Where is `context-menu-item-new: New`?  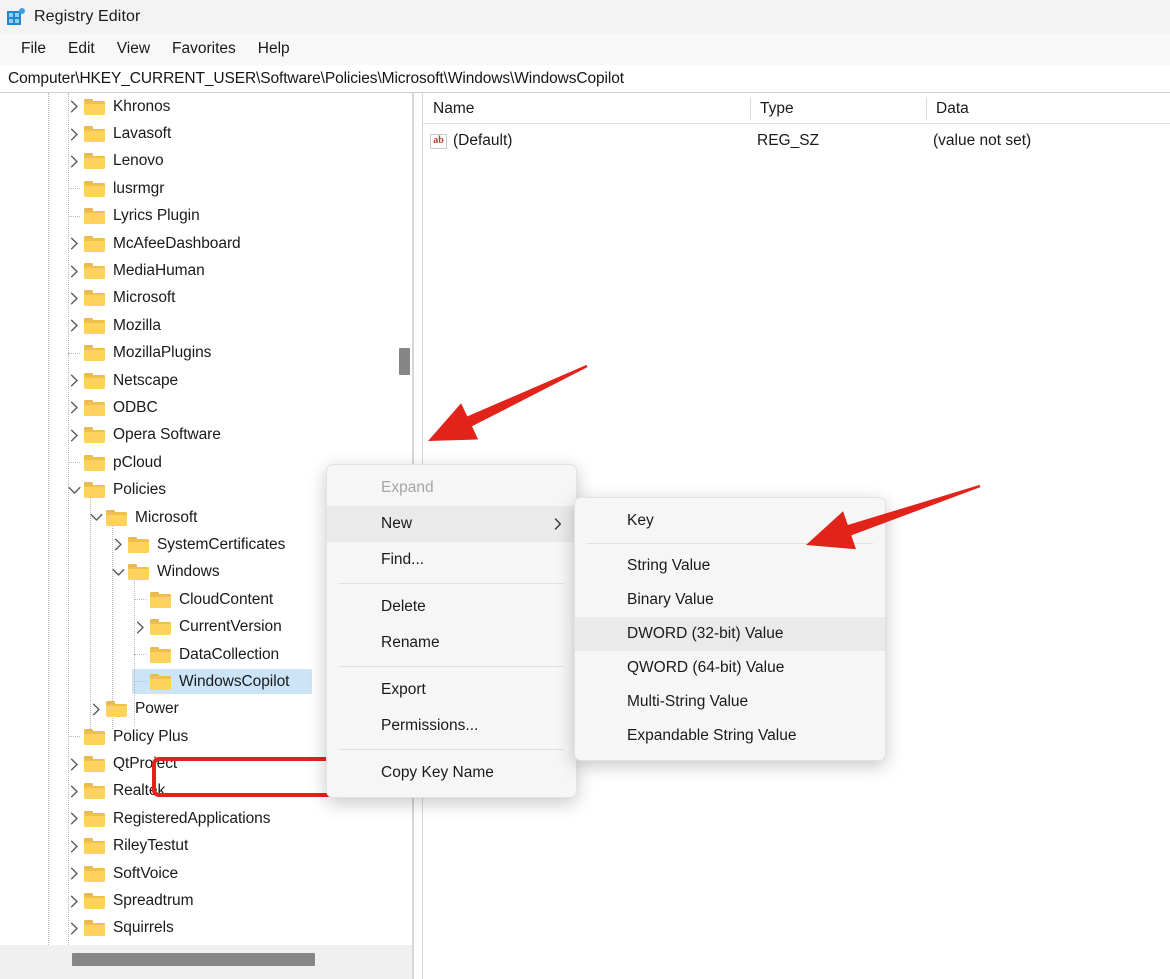
context-menu-item-new: New is located at coordinates (451, 524).